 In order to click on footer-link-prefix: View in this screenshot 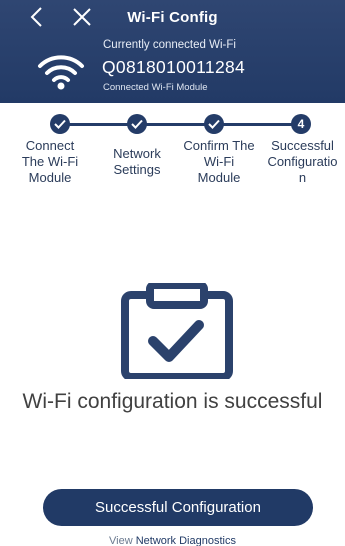, I will do `click(121, 540)`.